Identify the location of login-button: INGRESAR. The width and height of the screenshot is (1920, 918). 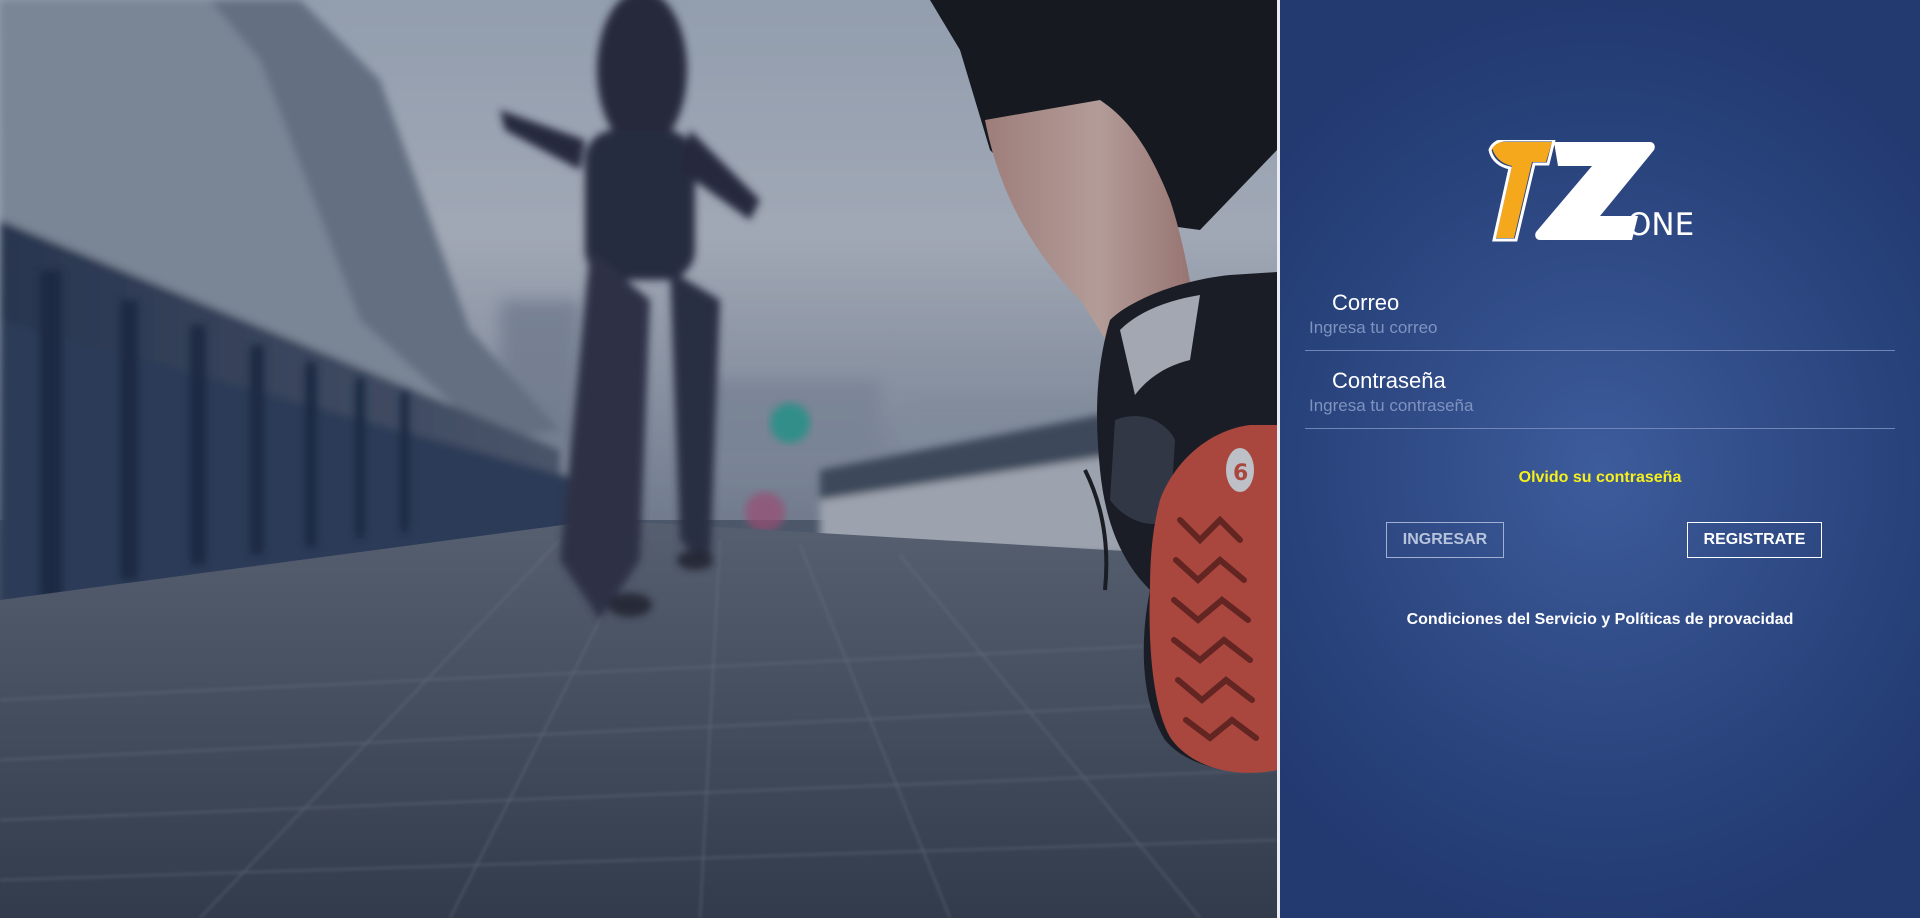
(1445, 540).